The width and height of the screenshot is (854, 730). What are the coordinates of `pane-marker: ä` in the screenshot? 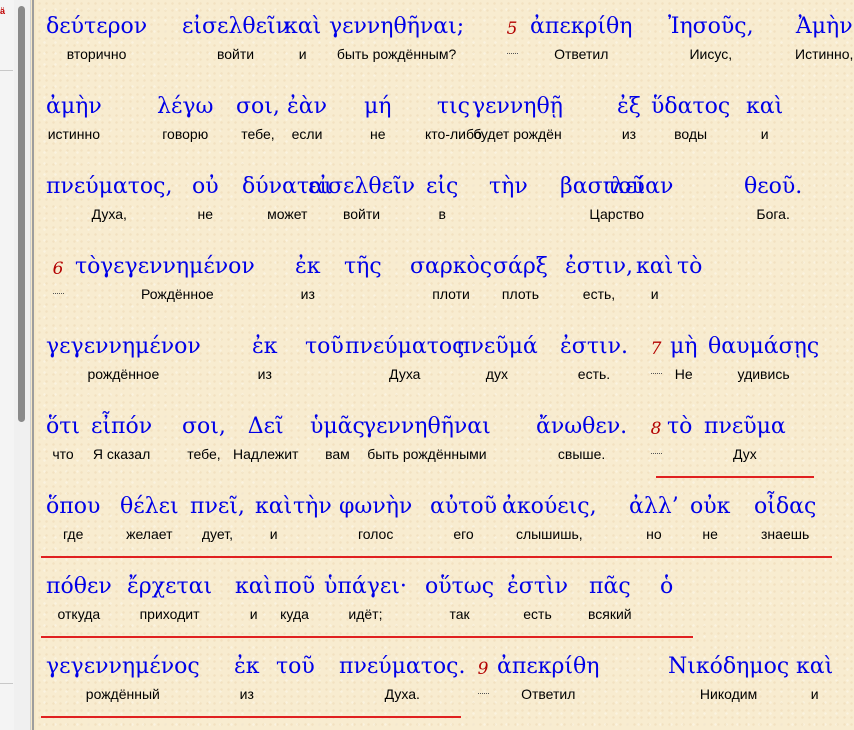 It's located at (3, 11).